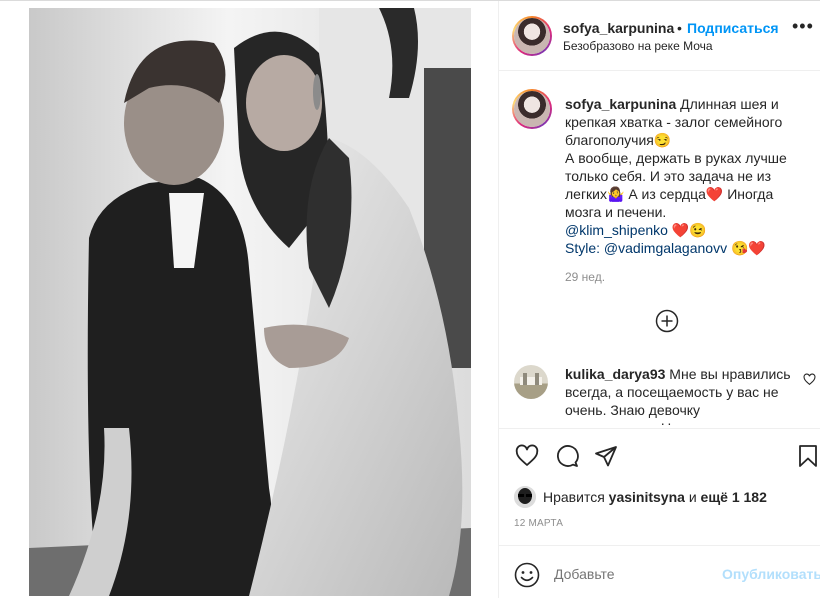  What do you see at coordinates (669, 194) in the screenshot?
I see `caption-line: легких🤷‍♀️ А из сердца❤️ Иногда` at bounding box center [669, 194].